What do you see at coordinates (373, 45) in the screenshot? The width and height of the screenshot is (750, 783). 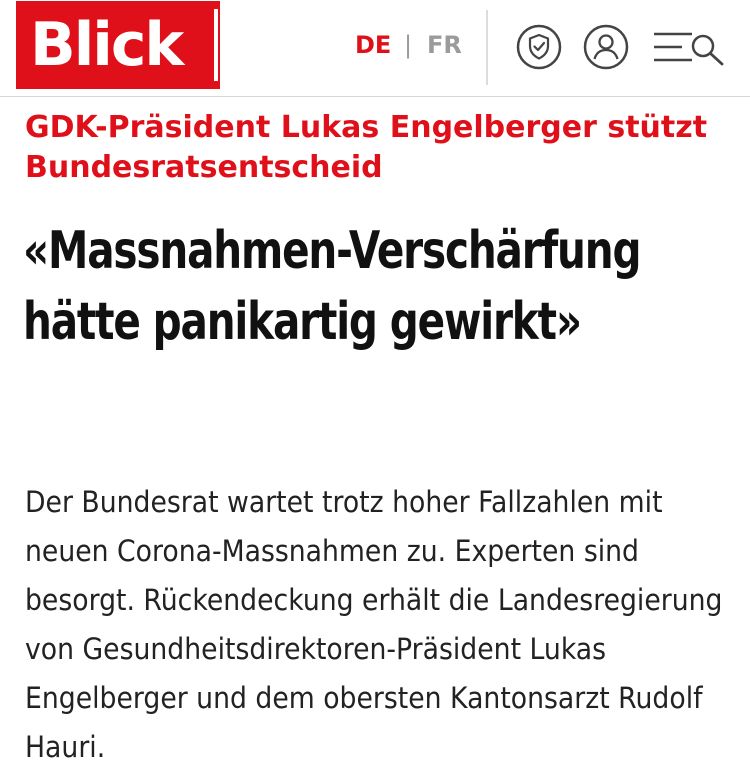 I see `language-de-link: DE` at bounding box center [373, 45].